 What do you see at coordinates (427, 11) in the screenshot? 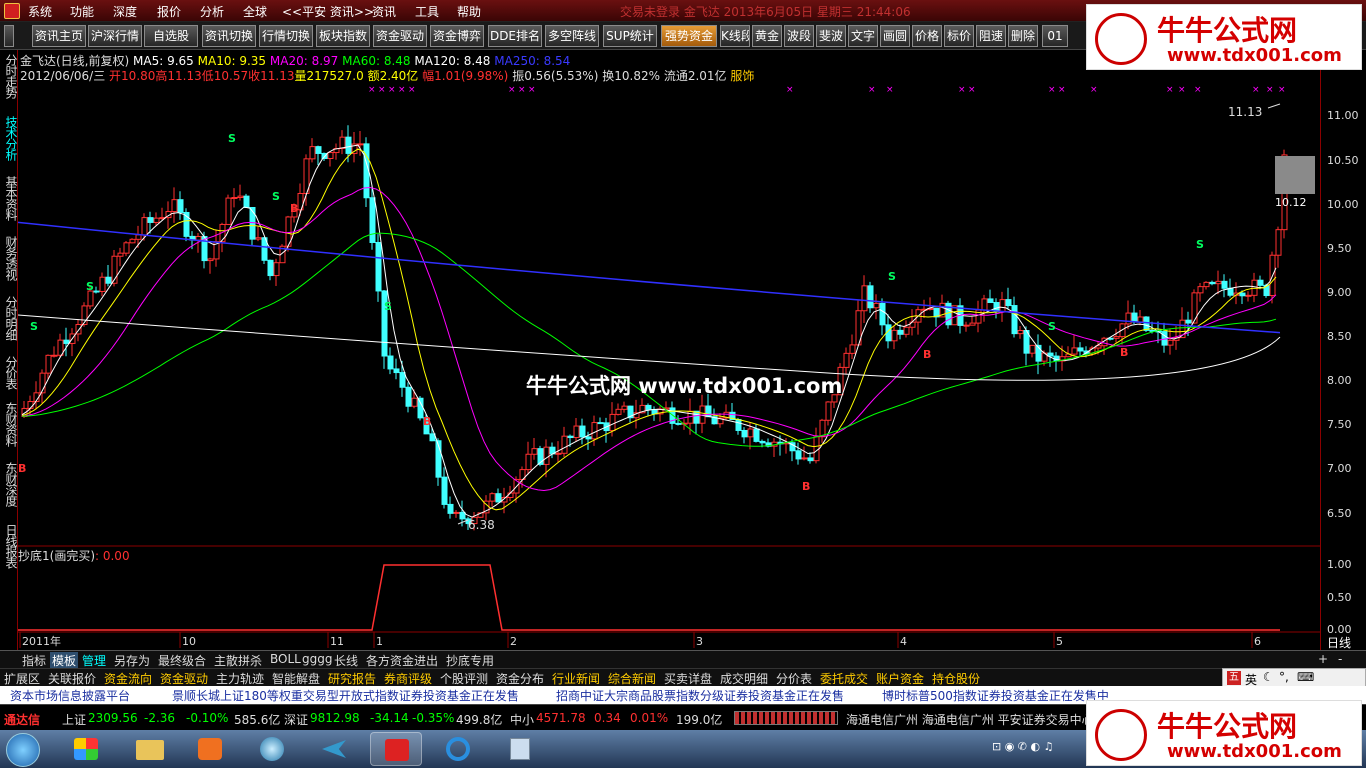
I see `menu-tools: 工具` at bounding box center [427, 11].